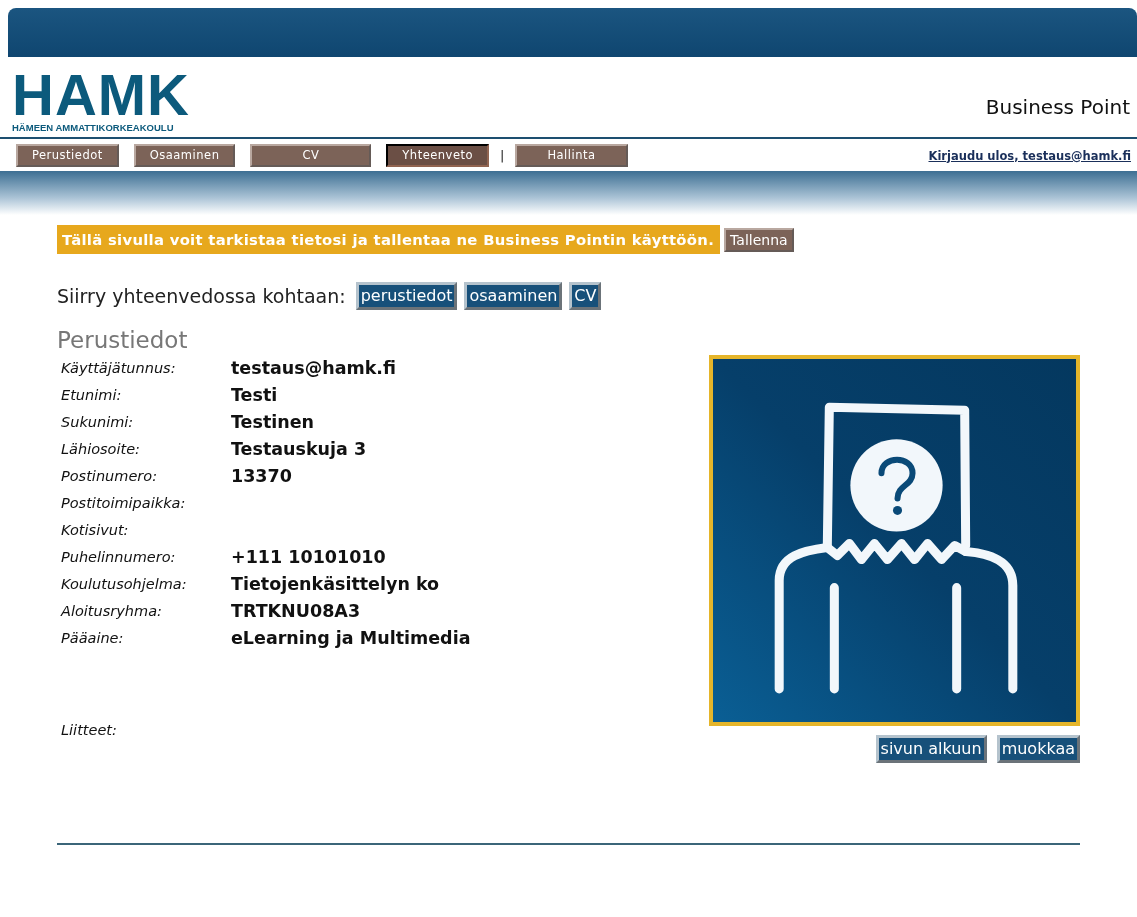 This screenshot has width=1137, height=917. What do you see at coordinates (311, 155) in the screenshot?
I see `nav-tab: CV` at bounding box center [311, 155].